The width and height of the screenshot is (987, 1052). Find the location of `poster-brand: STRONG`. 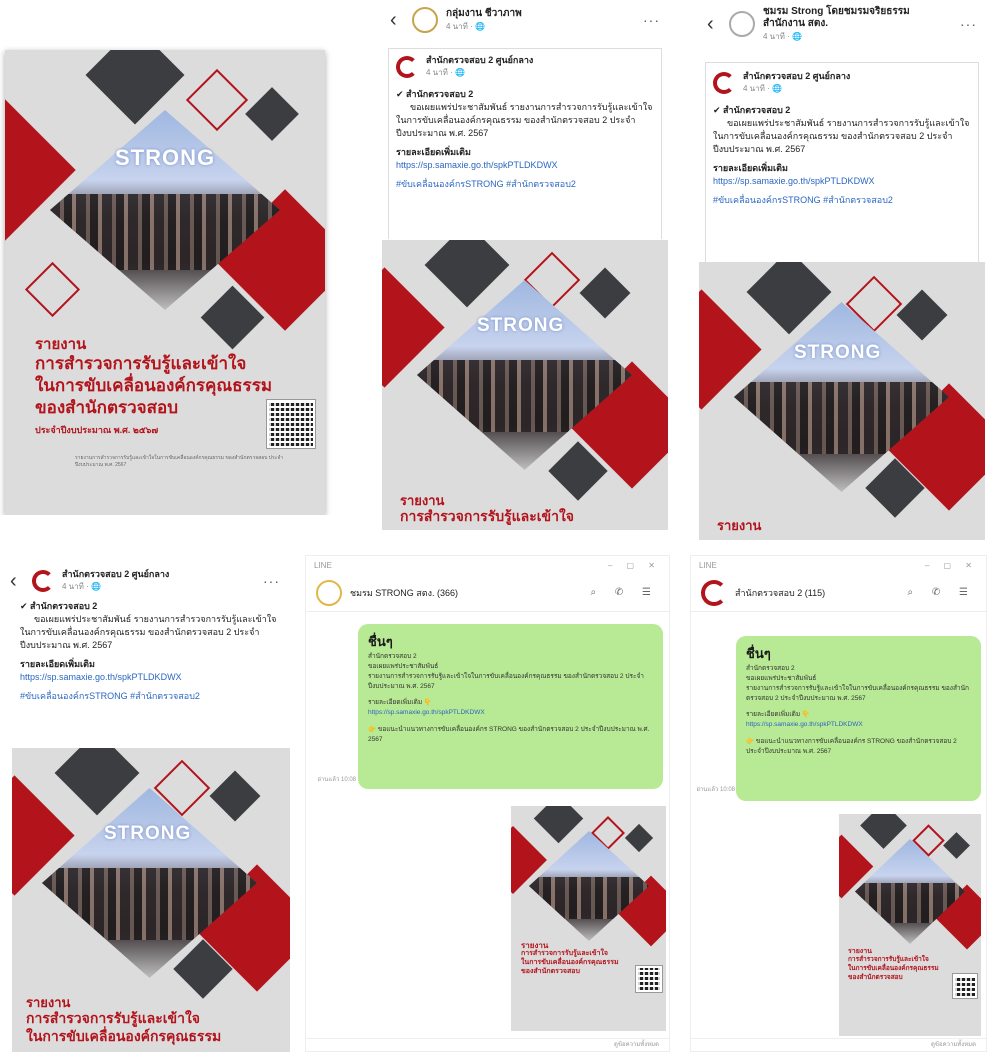

poster-brand: STRONG is located at coordinates (165, 157).